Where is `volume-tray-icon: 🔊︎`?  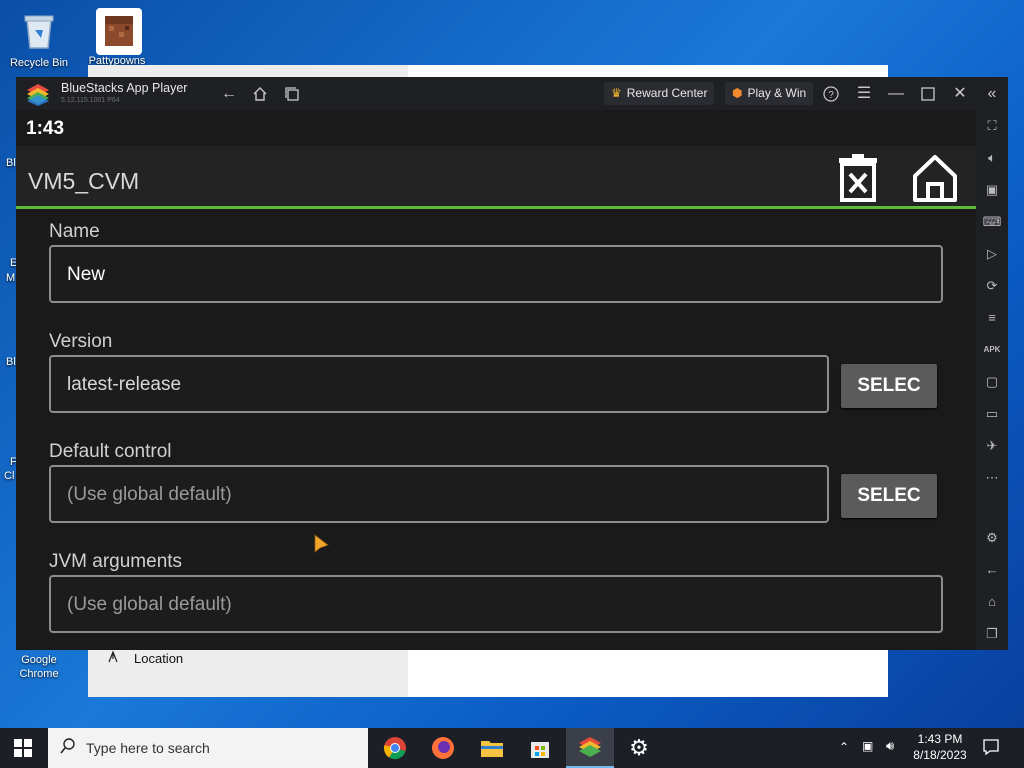 volume-tray-icon: 🔊︎ is located at coordinates (890, 746).